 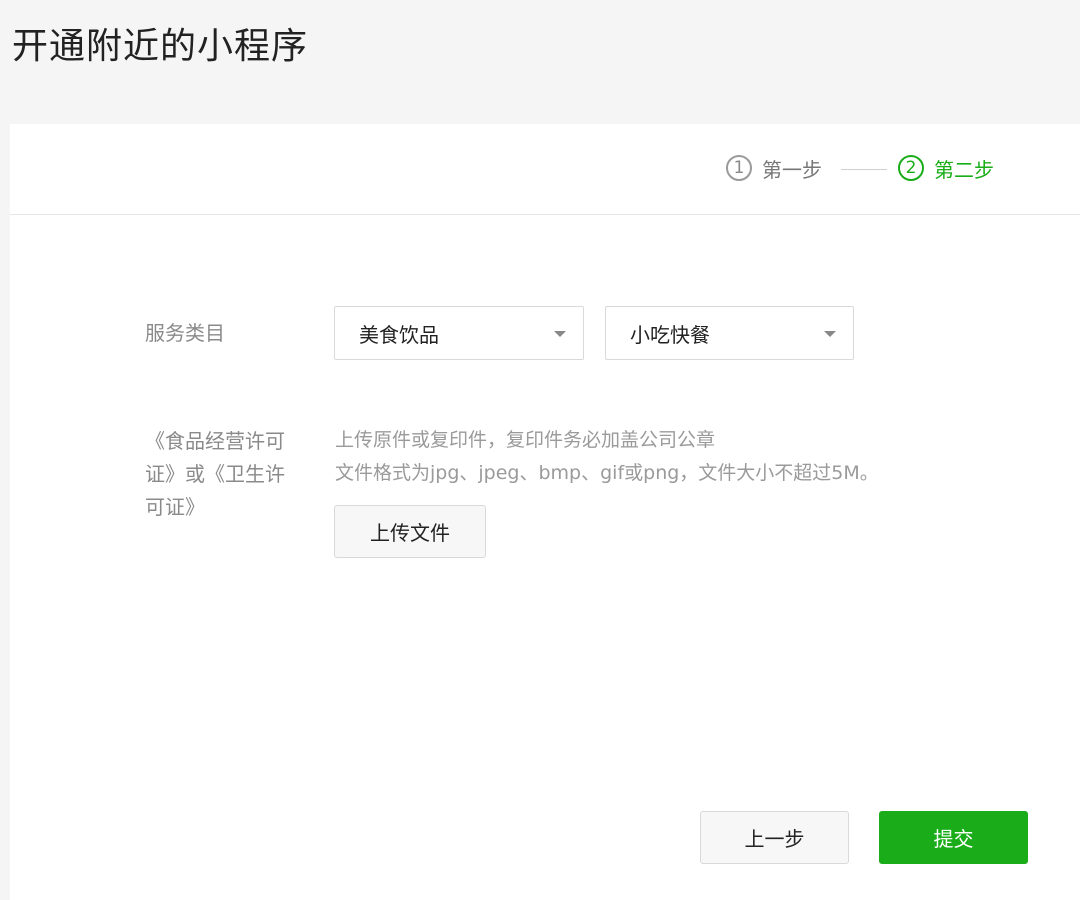 I want to click on submit-button: 提交, so click(x=953, y=837).